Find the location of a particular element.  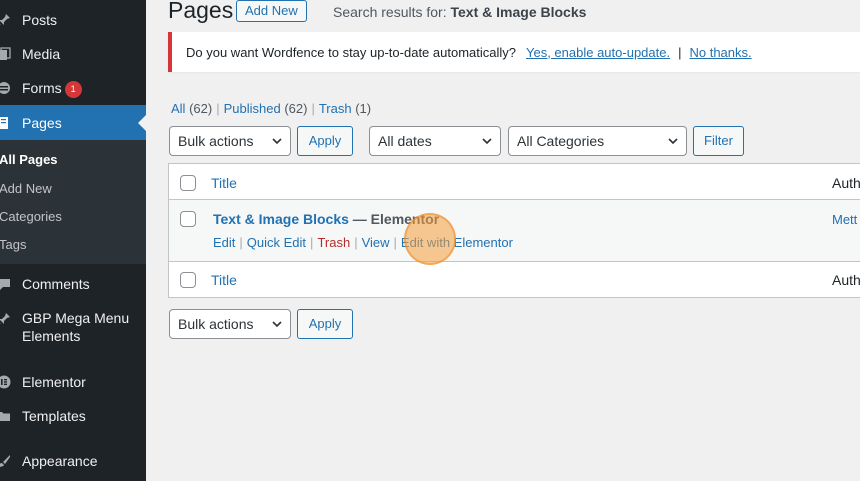

view-published-label: Published is located at coordinates (252, 108).